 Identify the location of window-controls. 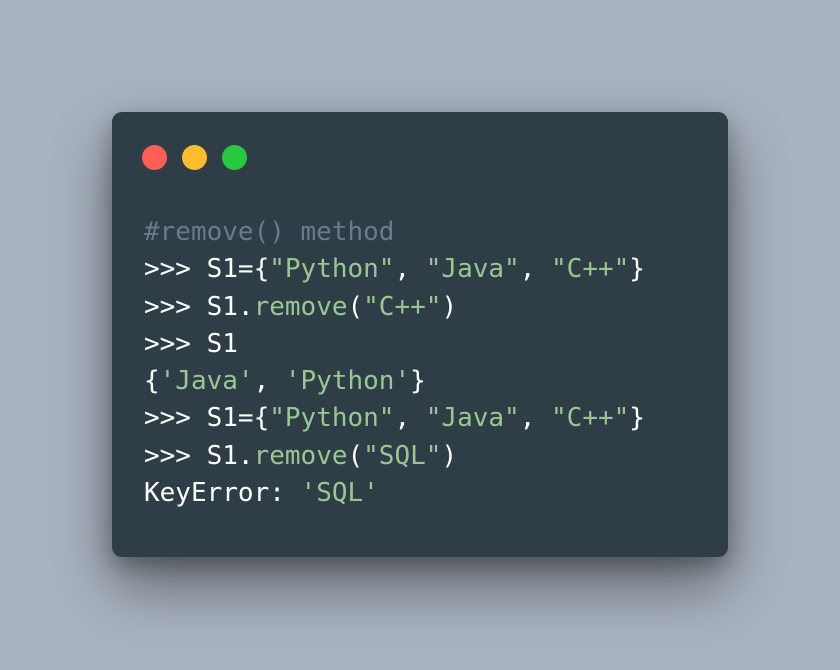
(194, 157).